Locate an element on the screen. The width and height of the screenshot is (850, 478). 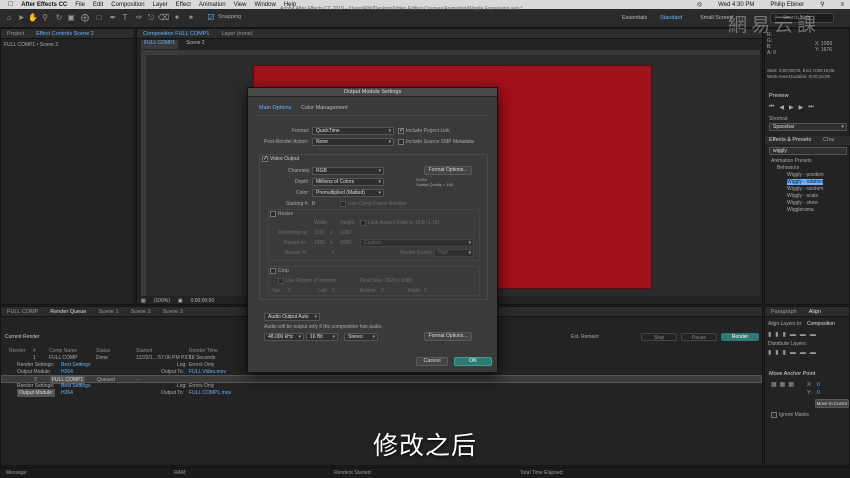
pan-behind-tool-icon: ⨁ is located at coordinates (85, 18).